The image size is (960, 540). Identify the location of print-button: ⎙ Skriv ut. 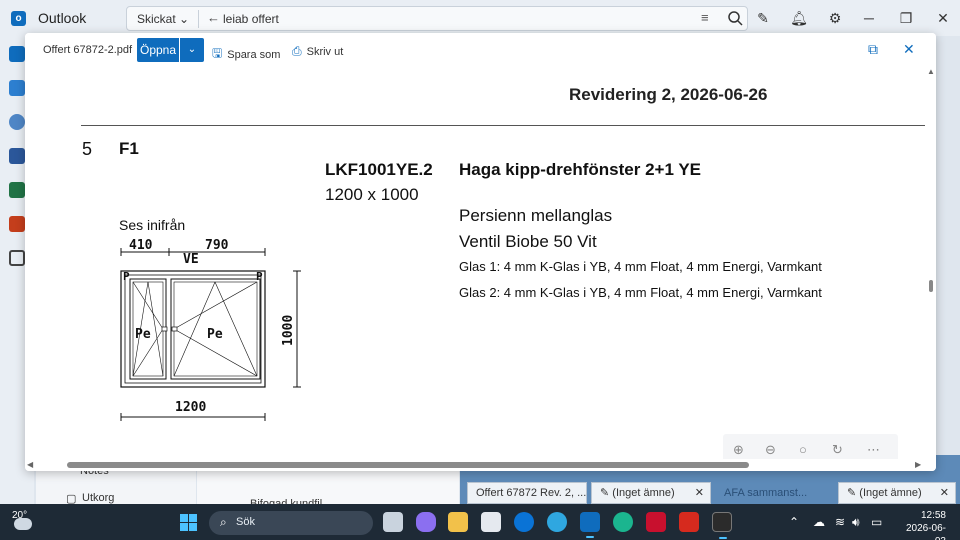
(317, 51).